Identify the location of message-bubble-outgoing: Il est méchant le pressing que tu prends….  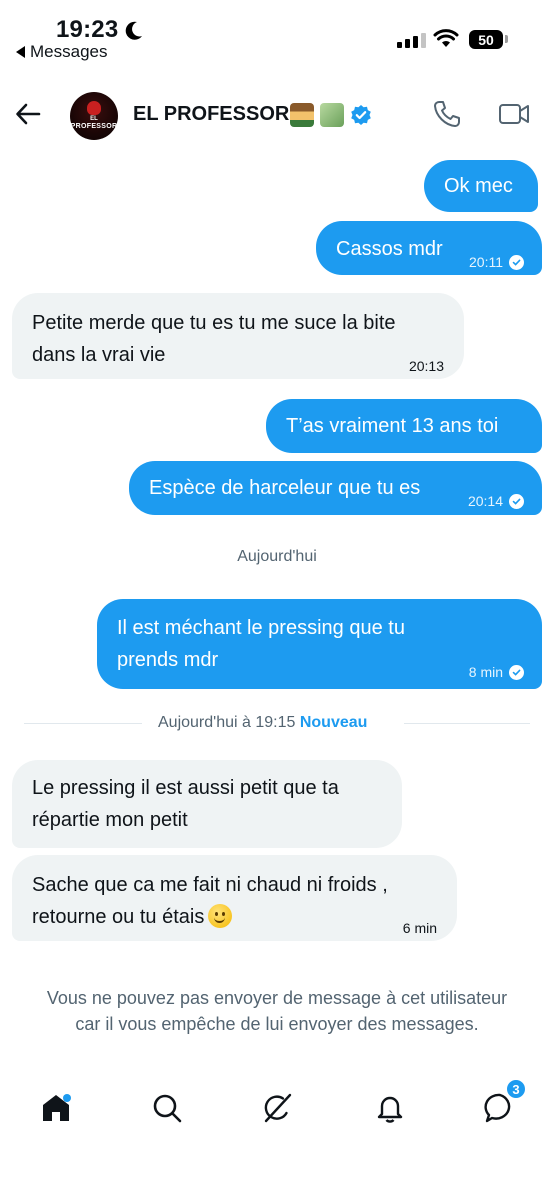
(319, 644).